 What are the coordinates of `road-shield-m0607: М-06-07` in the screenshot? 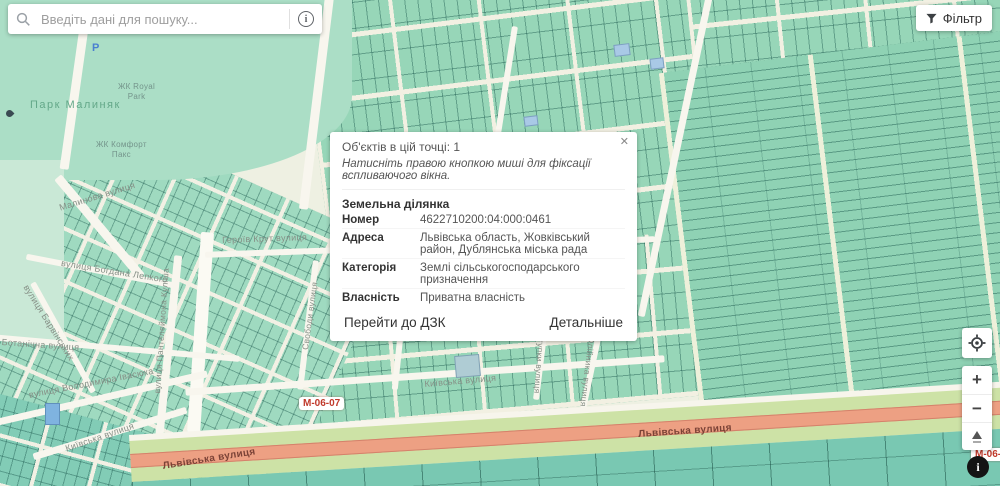 It's located at (322, 403).